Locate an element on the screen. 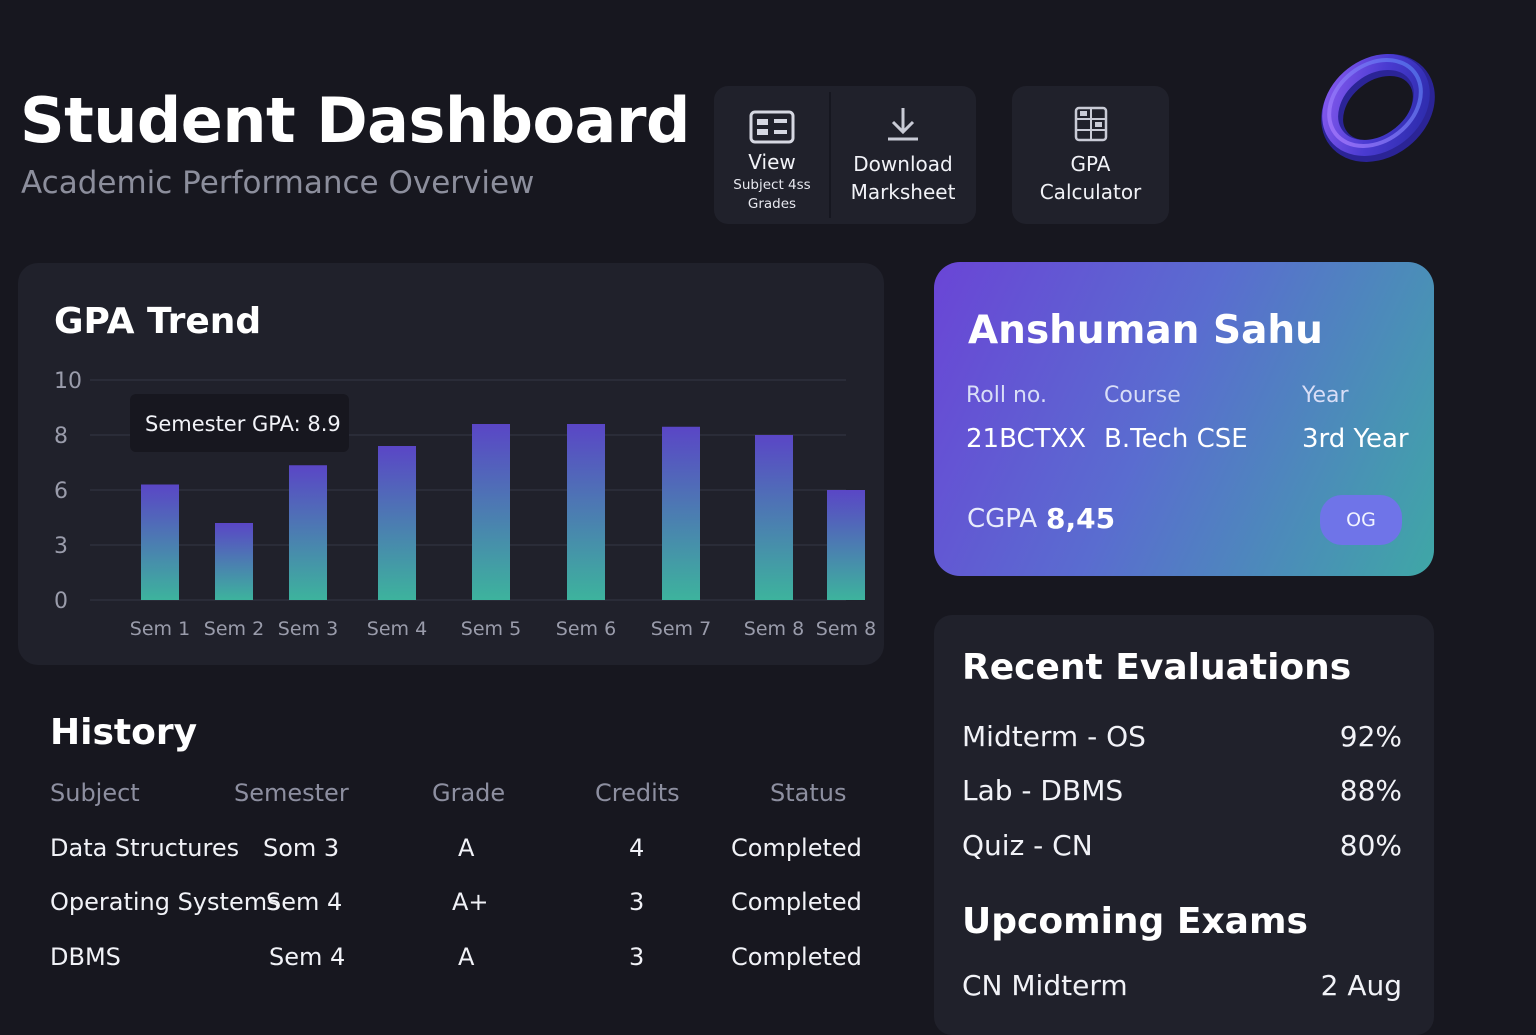  x-tick-label: Sem 2 is located at coordinates (234, 629).